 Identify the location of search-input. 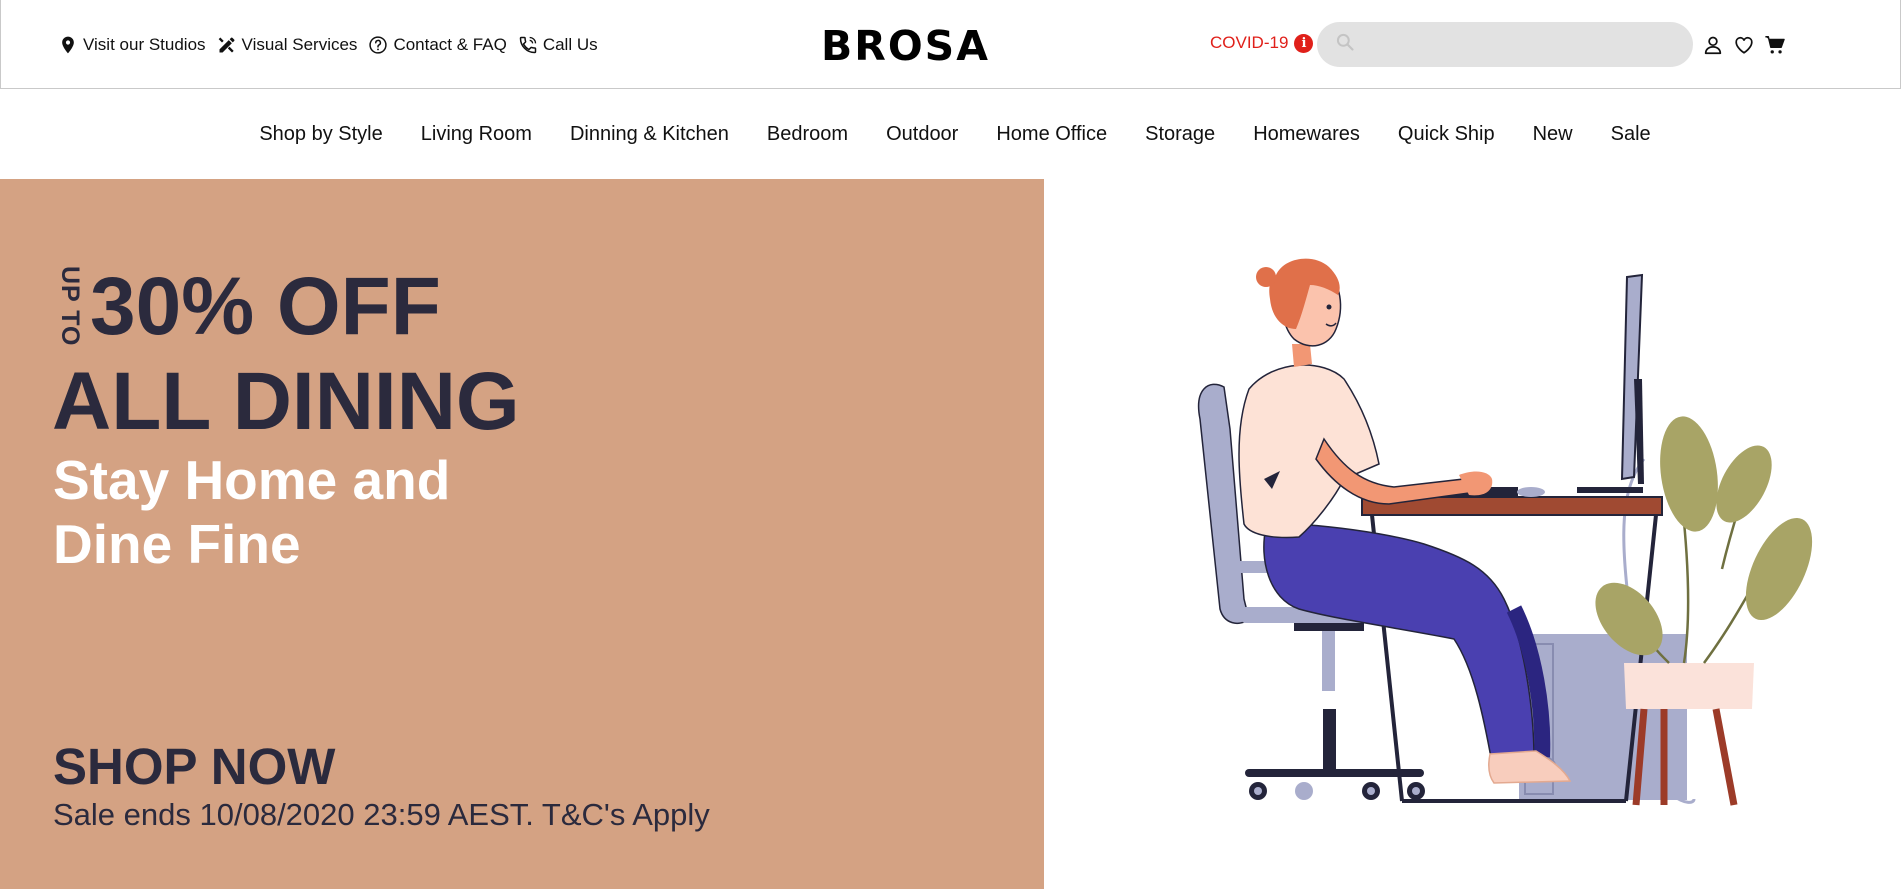
(1523, 44).